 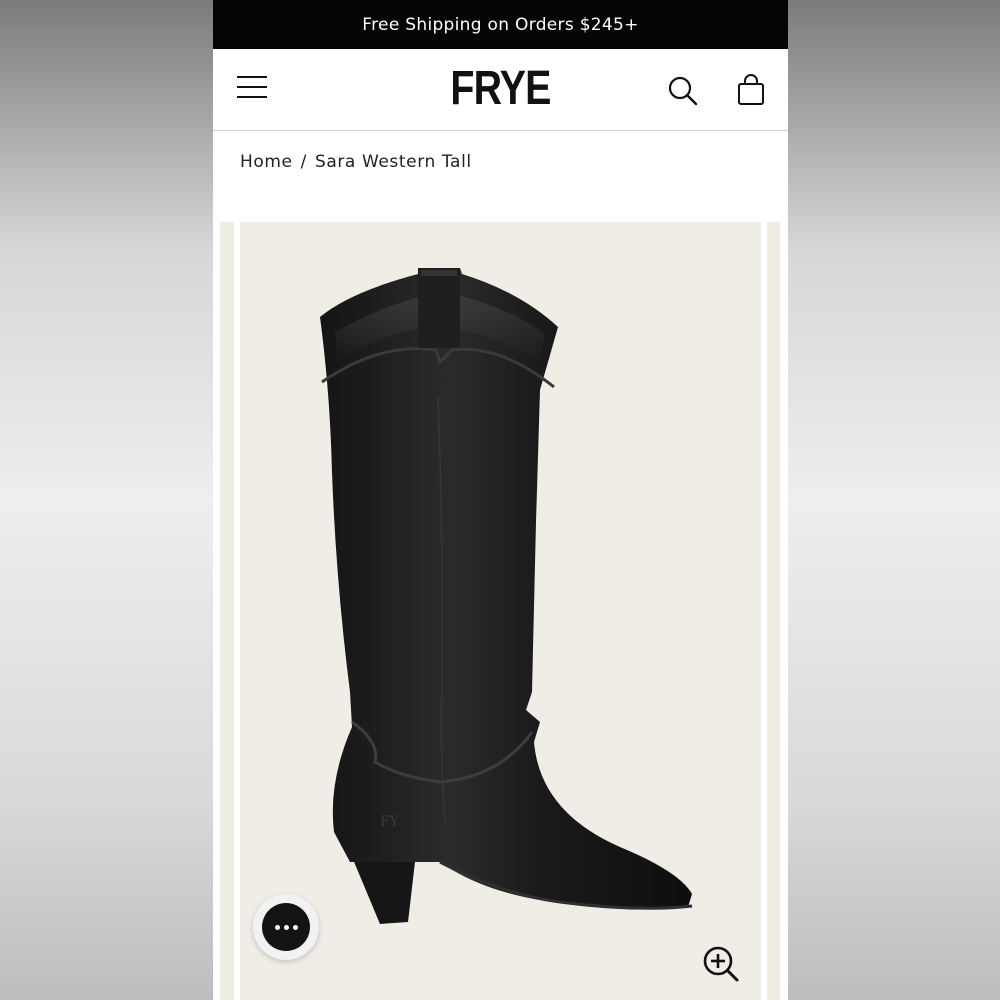 What do you see at coordinates (721, 964) in the screenshot?
I see `zoom-in-icon` at bounding box center [721, 964].